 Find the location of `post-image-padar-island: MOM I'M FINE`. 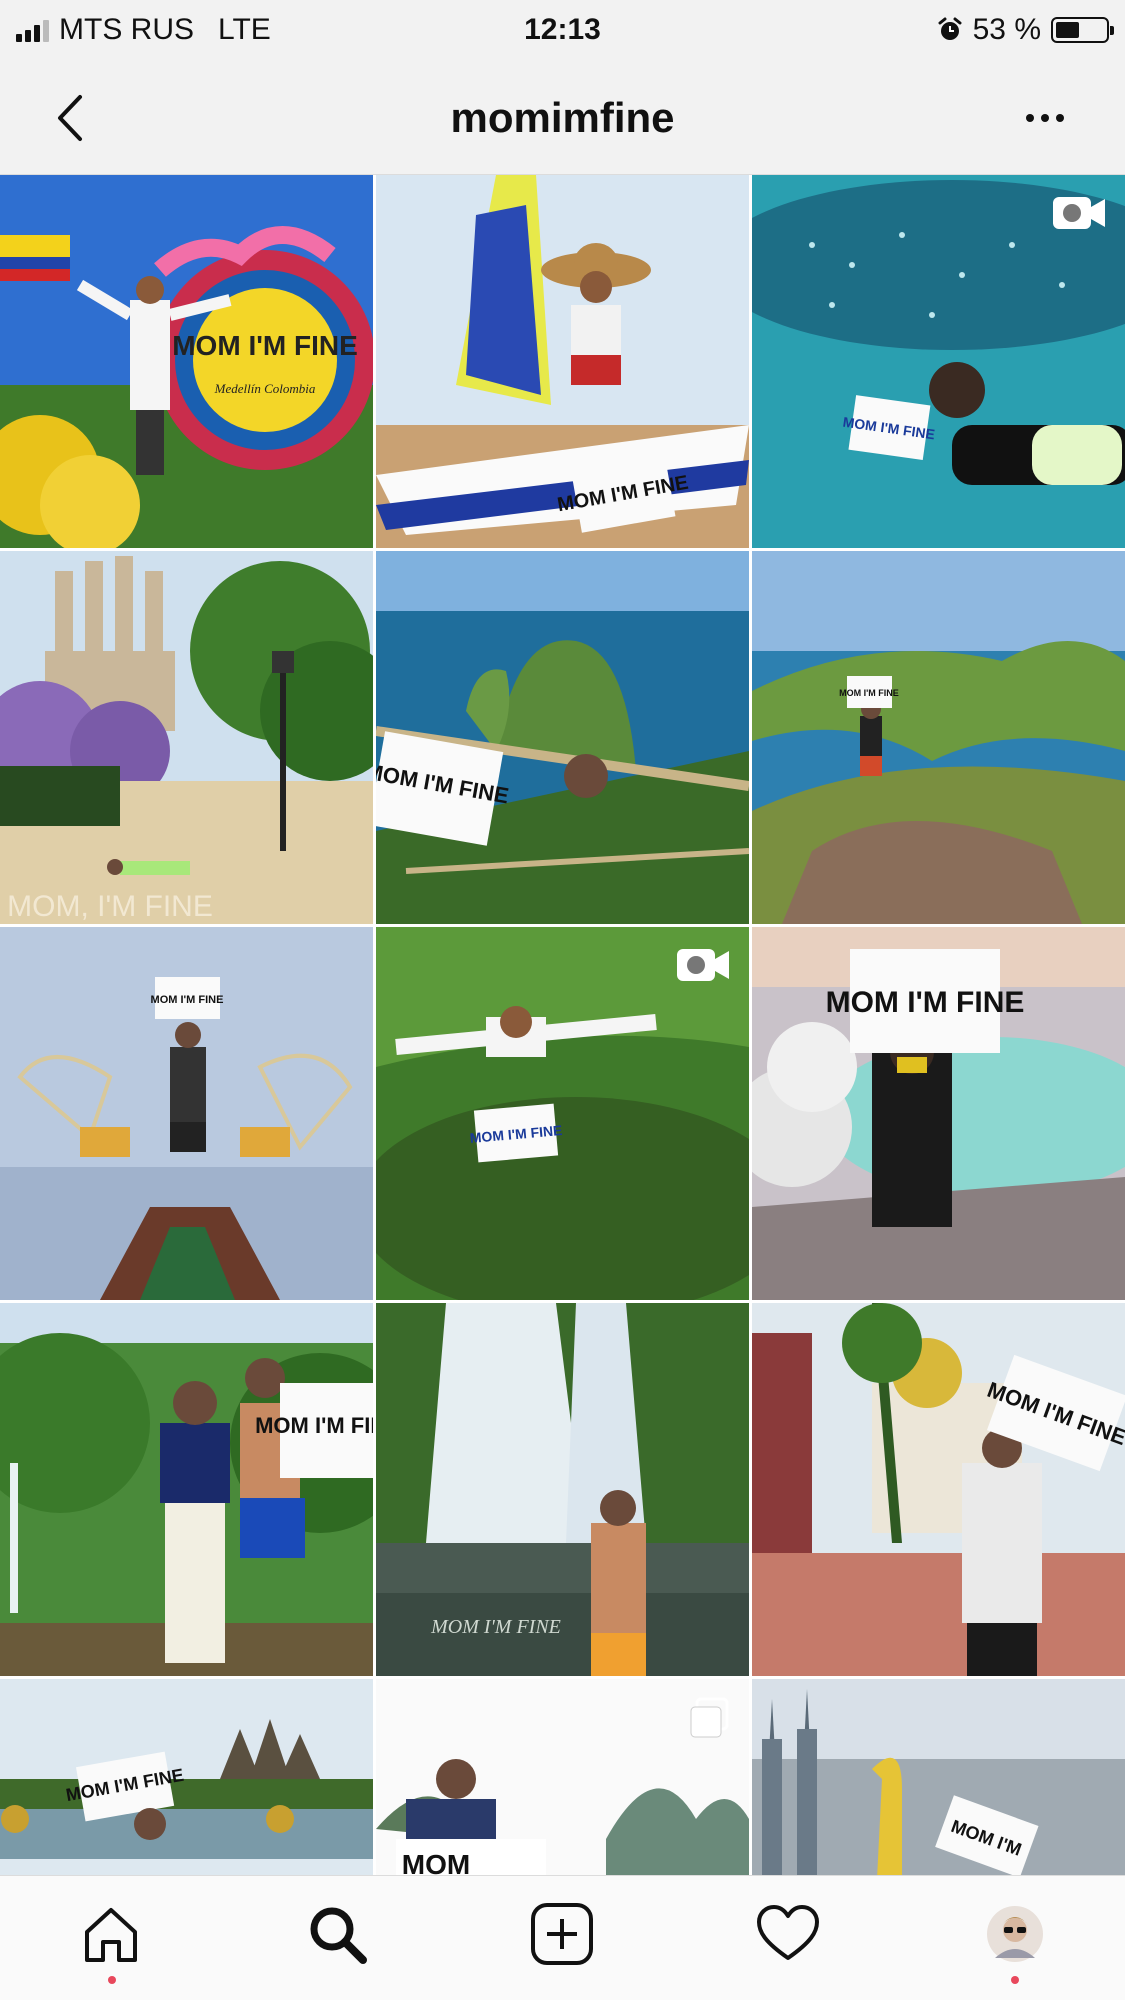

post-image-padar-island: MOM I'M FINE is located at coordinates (938, 737).